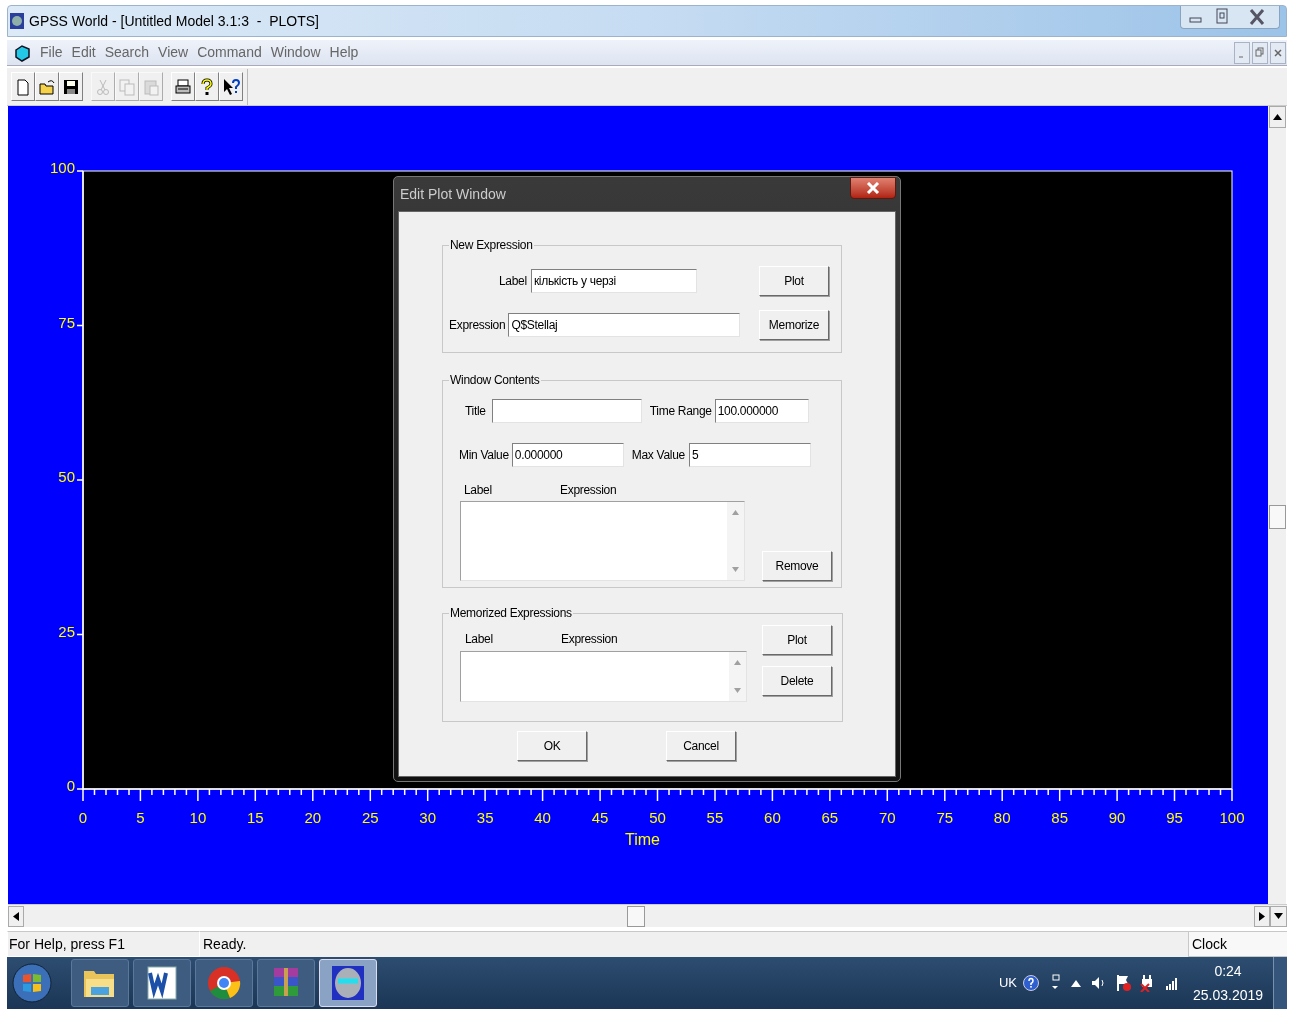 This screenshot has width=1293, height=1010. I want to click on group-label: New Expression, so click(491, 245).